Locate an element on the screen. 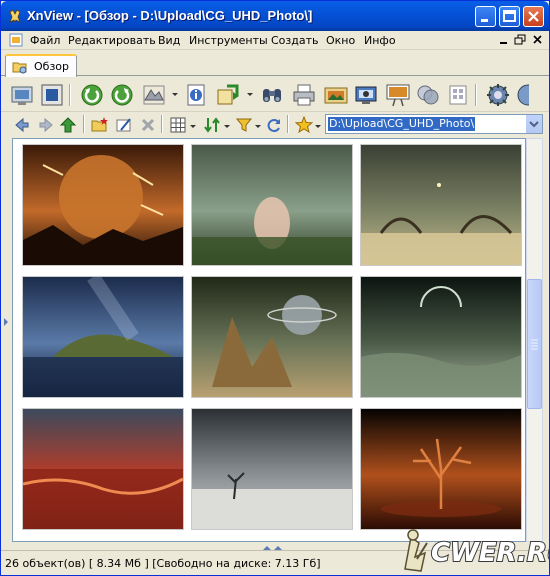  help-icon is located at coordinates (522, 95).